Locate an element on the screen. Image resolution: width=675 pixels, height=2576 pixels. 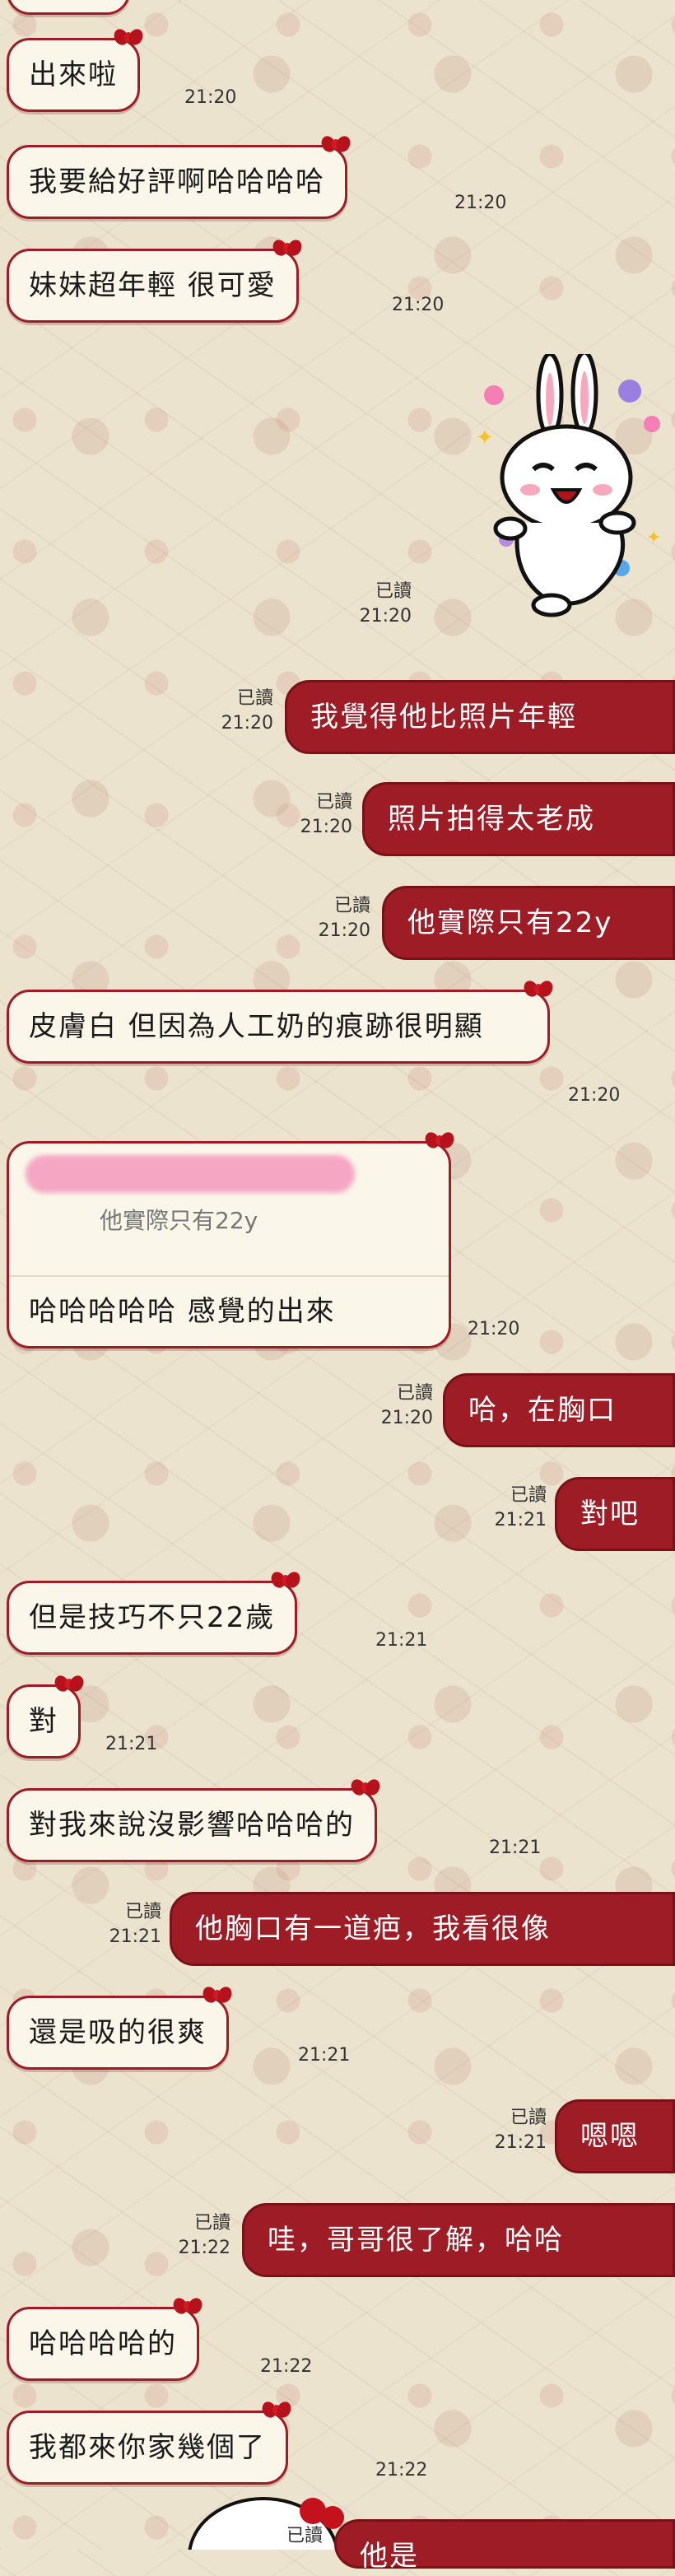
incoming-message-bubble: 妹妹超年輕 很可愛 is located at coordinates (153, 283).